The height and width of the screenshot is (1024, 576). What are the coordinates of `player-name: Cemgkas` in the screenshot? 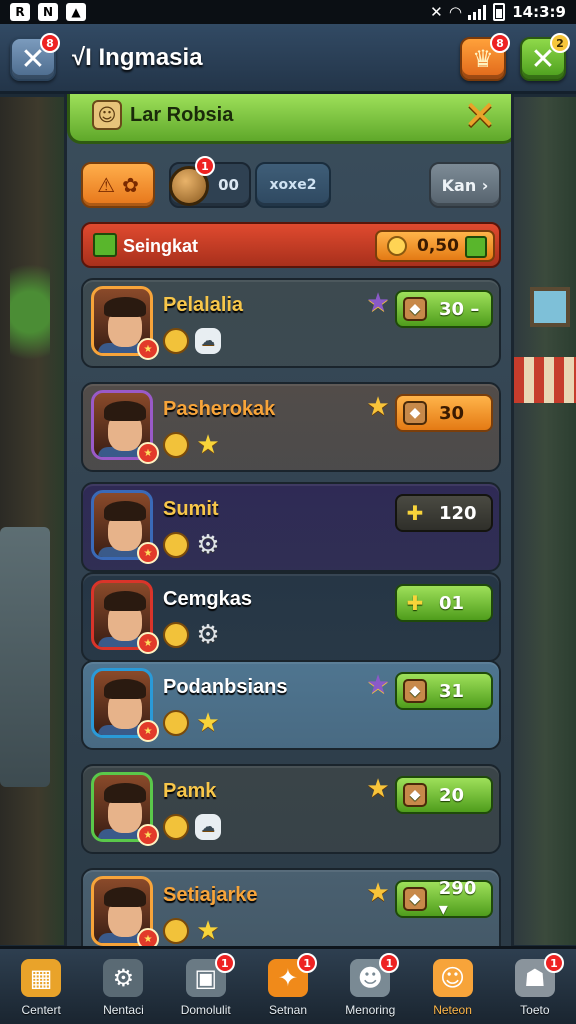 It's located at (207, 599).